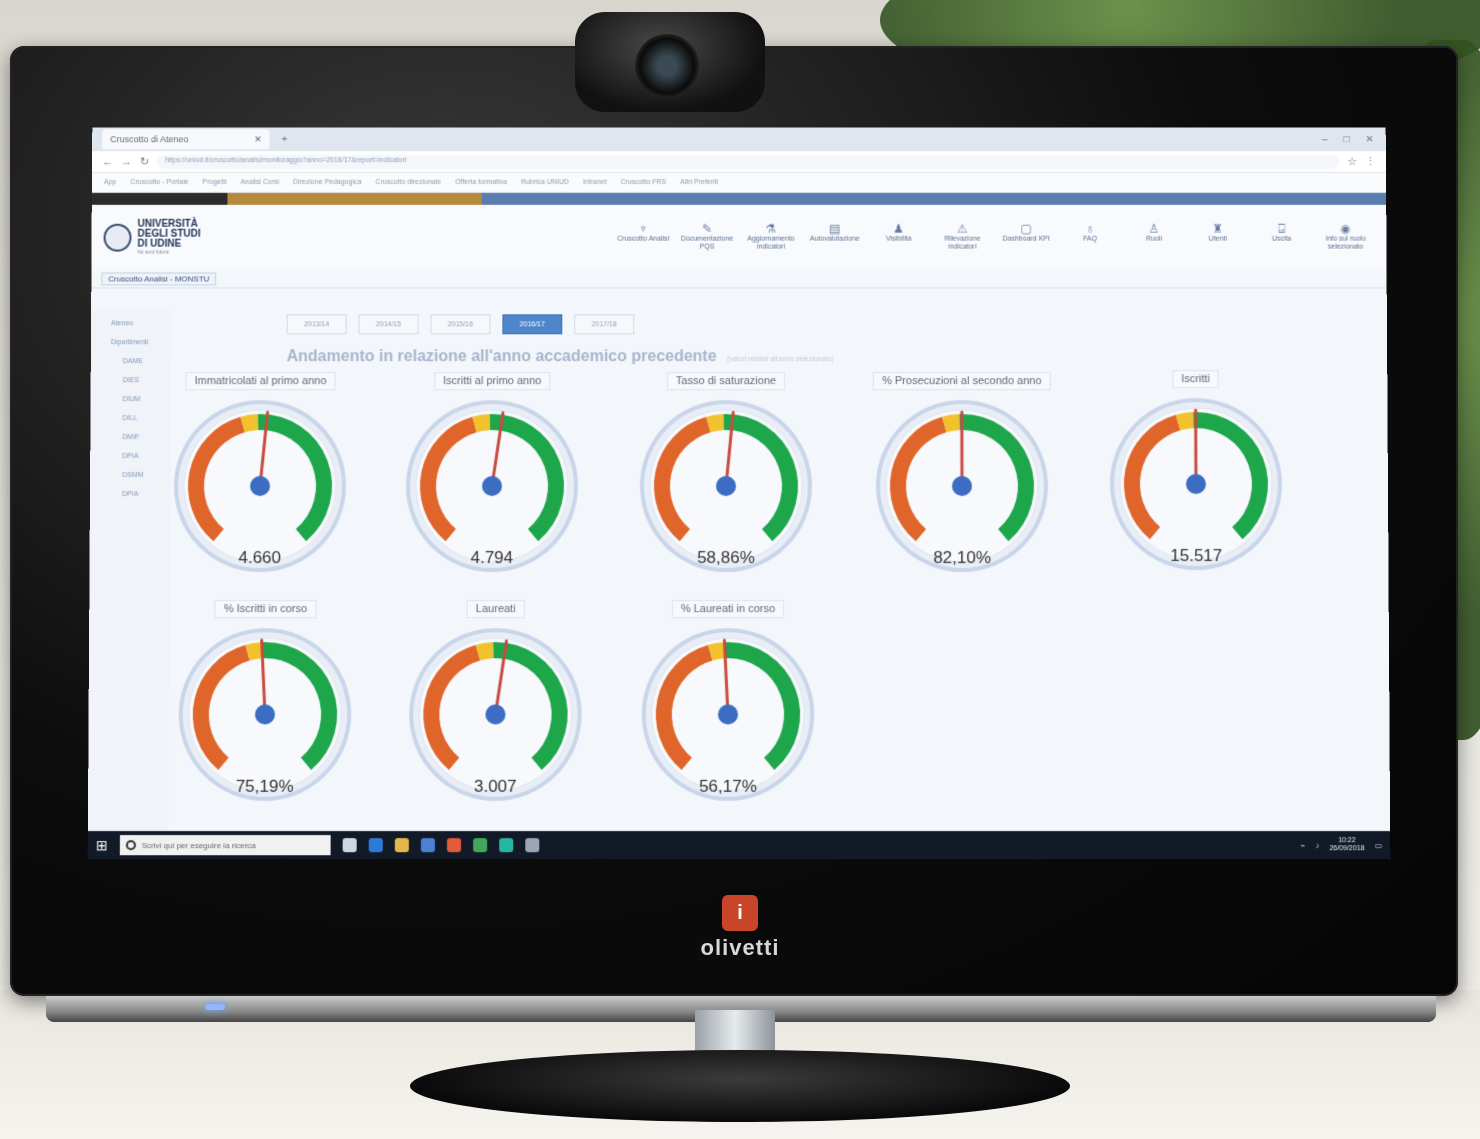  Describe the element at coordinates (1370, 161) in the screenshot. I see `menu-icon: ⋮` at that location.